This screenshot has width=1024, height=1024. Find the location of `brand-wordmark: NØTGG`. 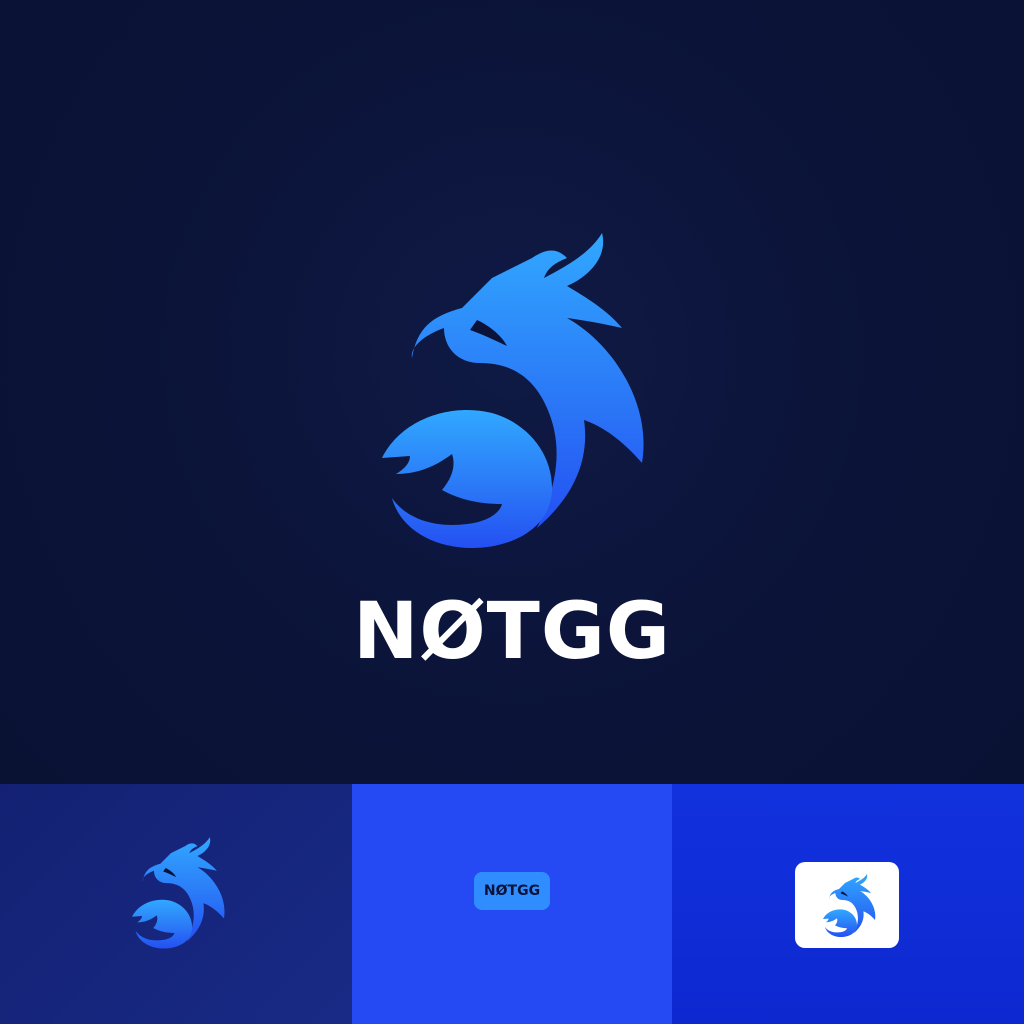

brand-wordmark: NØTGG is located at coordinates (512, 632).